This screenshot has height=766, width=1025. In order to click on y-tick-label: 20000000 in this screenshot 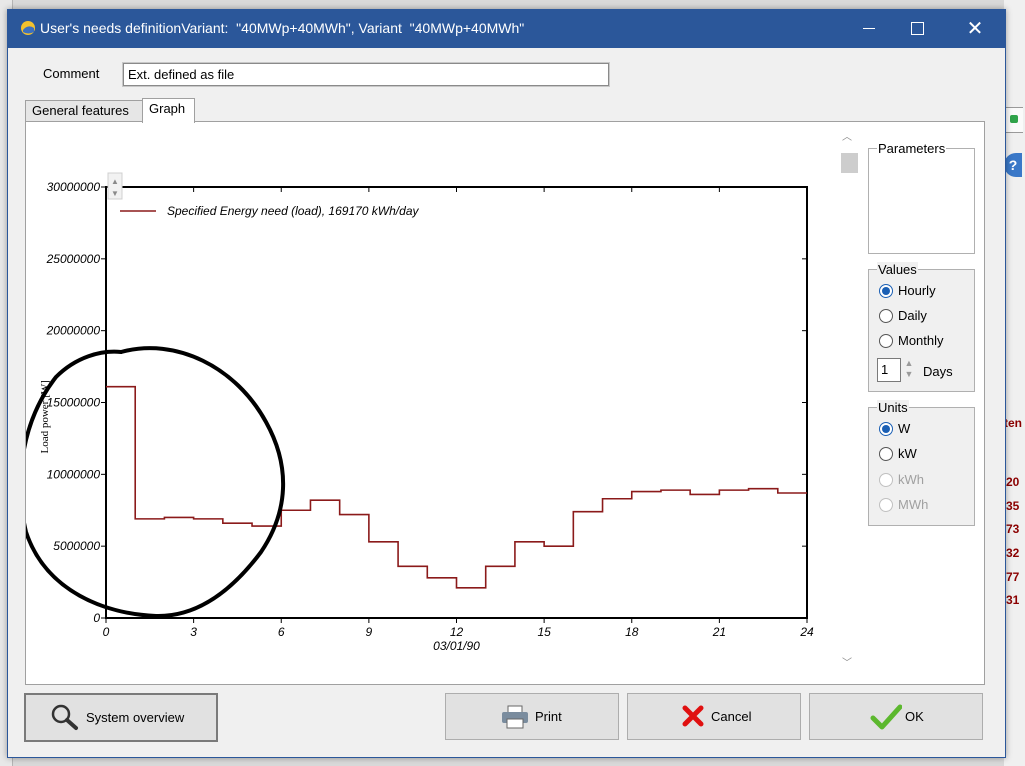, I will do `click(73, 331)`.